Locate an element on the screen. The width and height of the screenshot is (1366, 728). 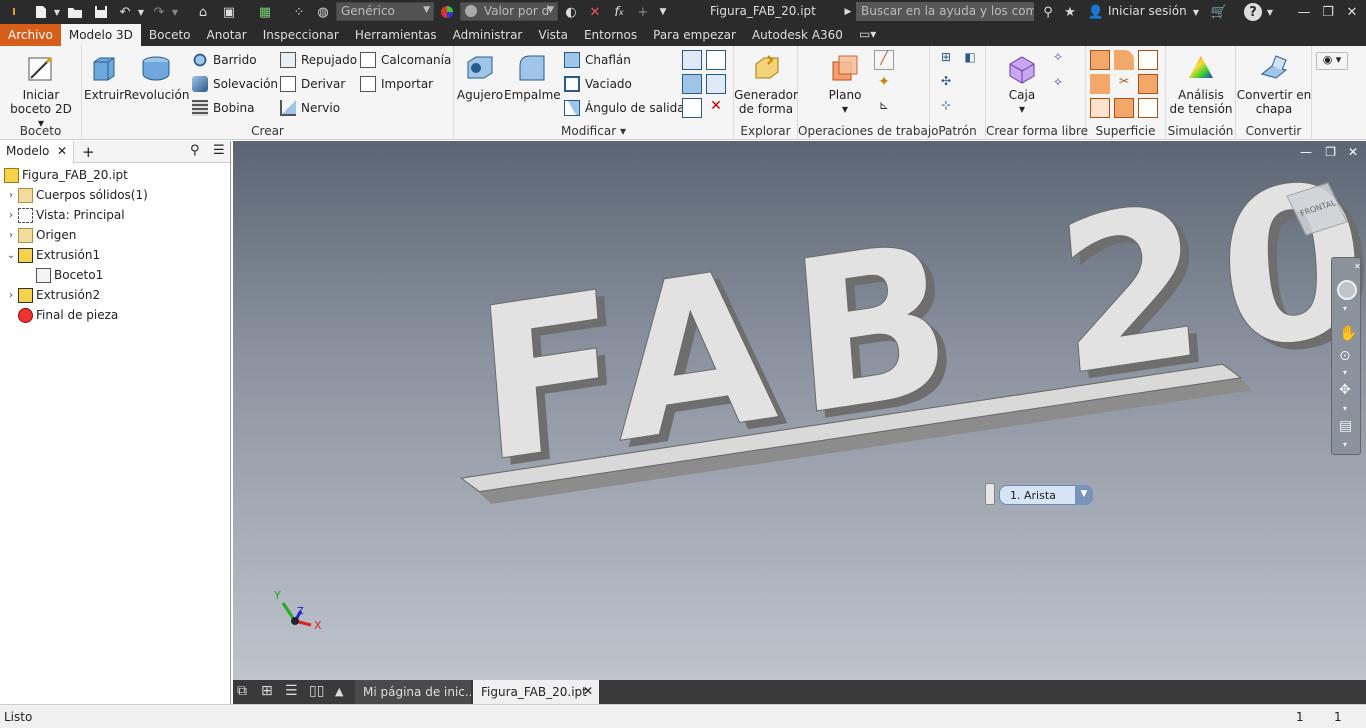
tab-autodesk-a360: Autodesk A360 is located at coordinates (797, 35).